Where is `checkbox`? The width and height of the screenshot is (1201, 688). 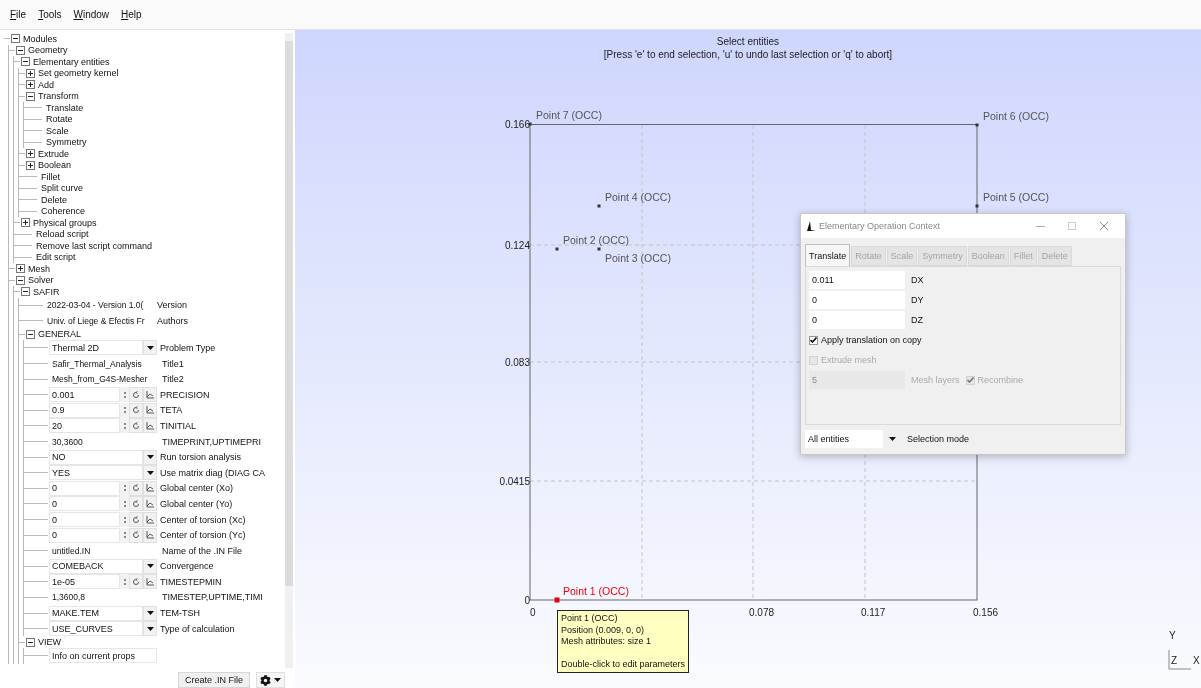 checkbox is located at coordinates (813, 340).